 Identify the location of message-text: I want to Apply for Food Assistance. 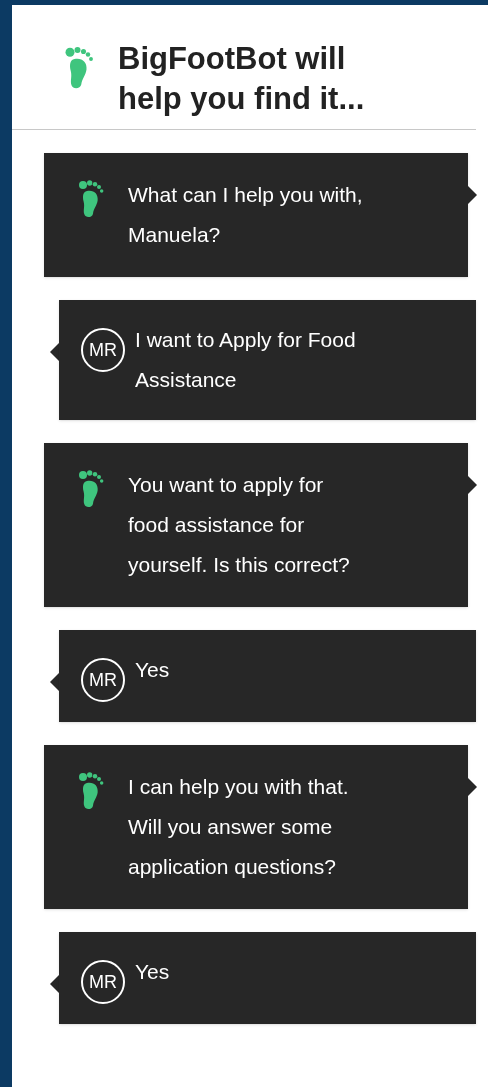
(245, 360).